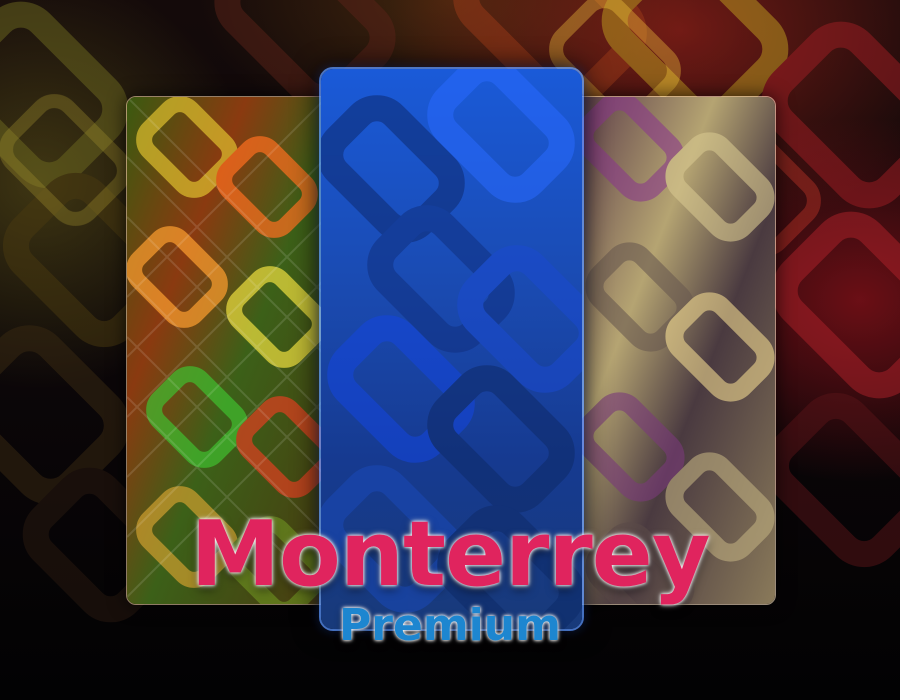  Describe the element at coordinates (450, 625) in the screenshot. I see `app-subtitle: Premium` at that location.